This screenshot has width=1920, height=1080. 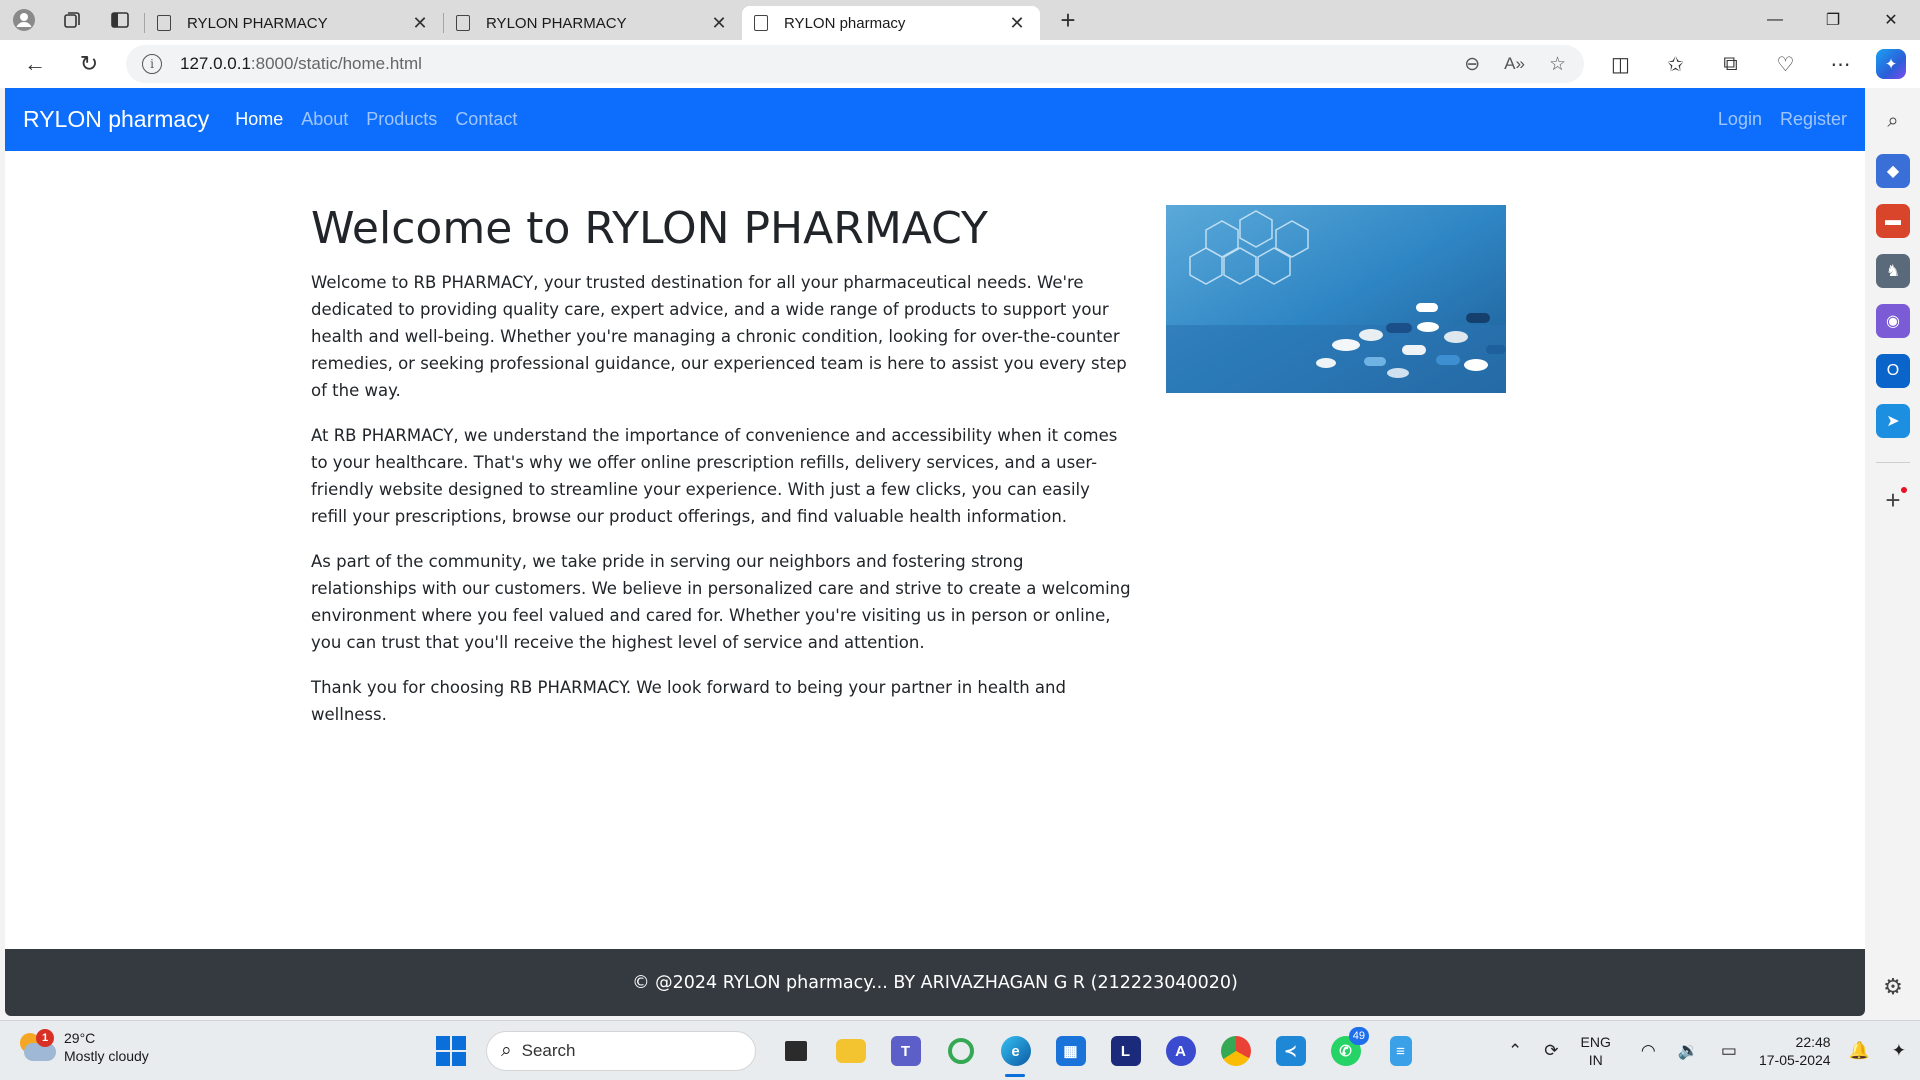 I want to click on taskbar-clock: 22:48 17-05-2024, so click(x=1795, y=1051).